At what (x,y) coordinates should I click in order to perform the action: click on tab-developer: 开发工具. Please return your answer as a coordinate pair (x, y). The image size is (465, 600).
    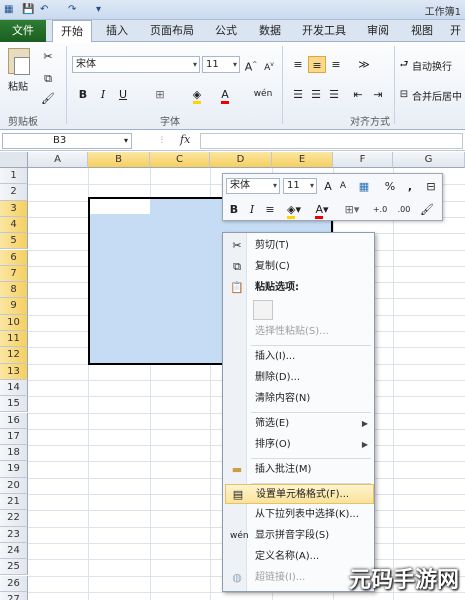
    Looking at the image, I should click on (324, 31).